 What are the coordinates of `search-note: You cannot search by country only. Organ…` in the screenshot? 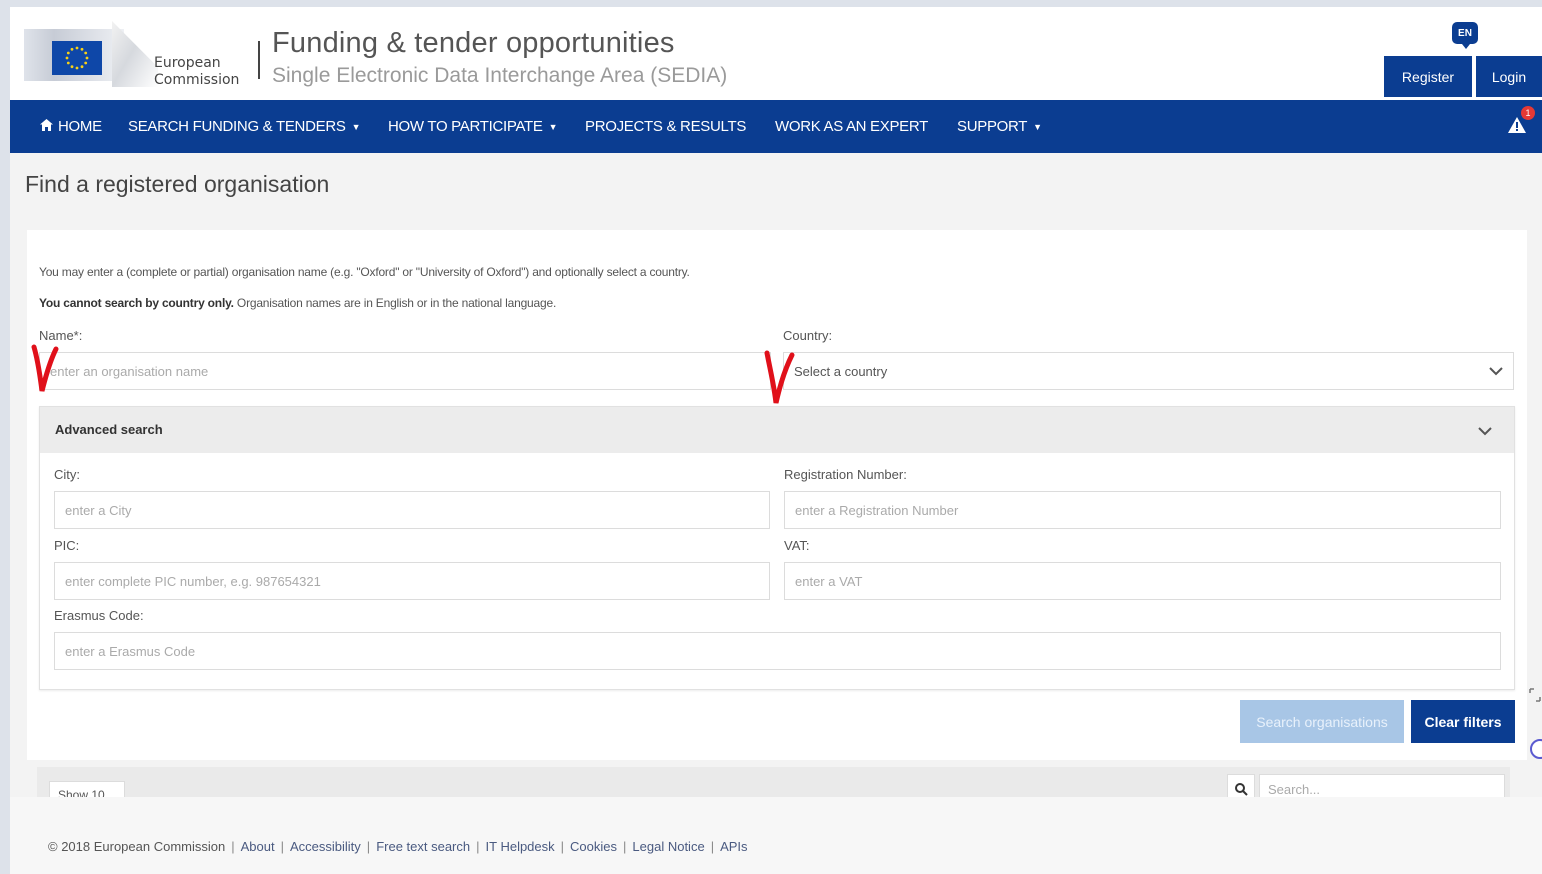 It's located at (297, 303).